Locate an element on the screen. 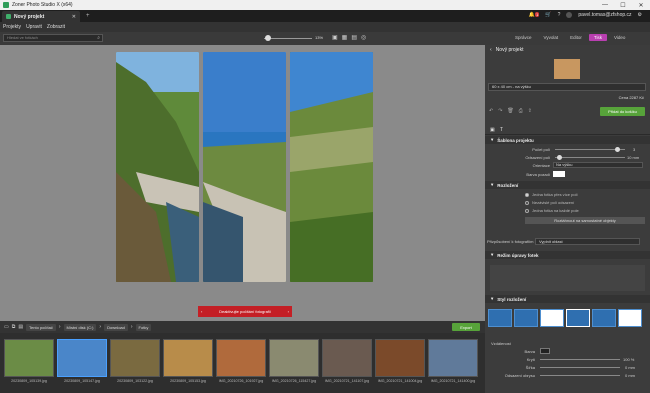 This screenshot has height=393, width=650. layout-section-header: ▾ Rozložení is located at coordinates (567, 185).